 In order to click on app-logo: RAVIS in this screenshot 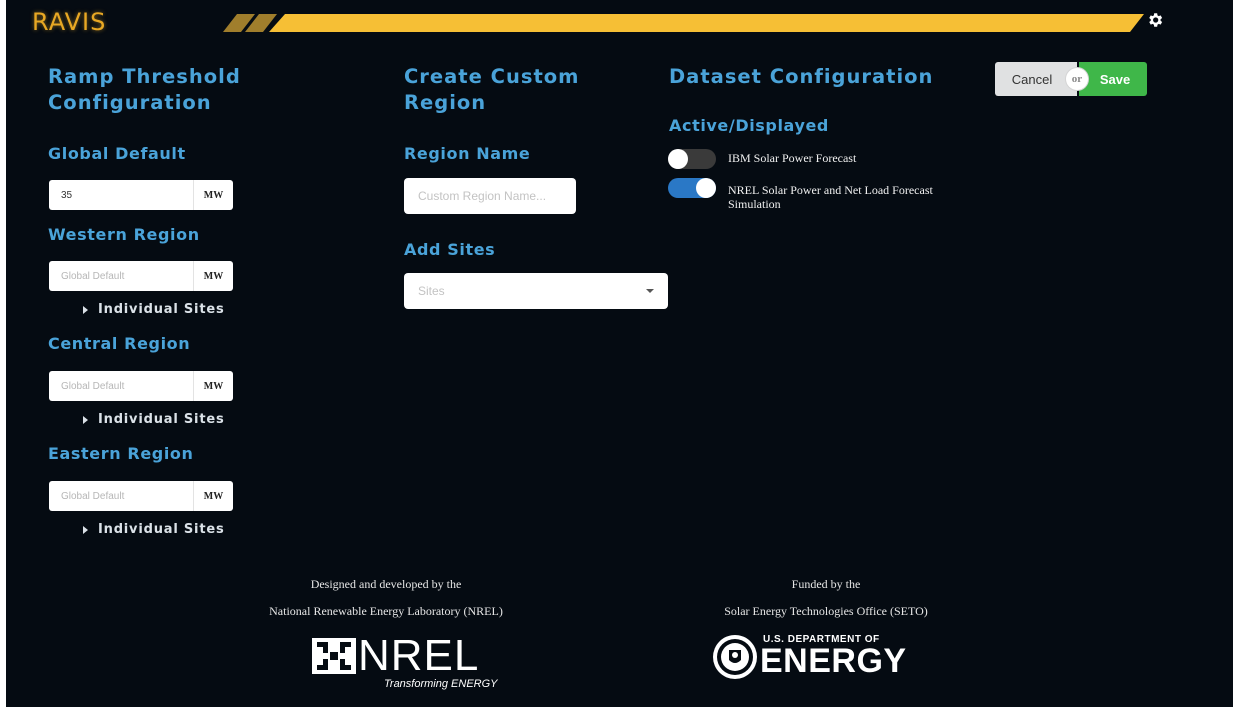, I will do `click(69, 22)`.